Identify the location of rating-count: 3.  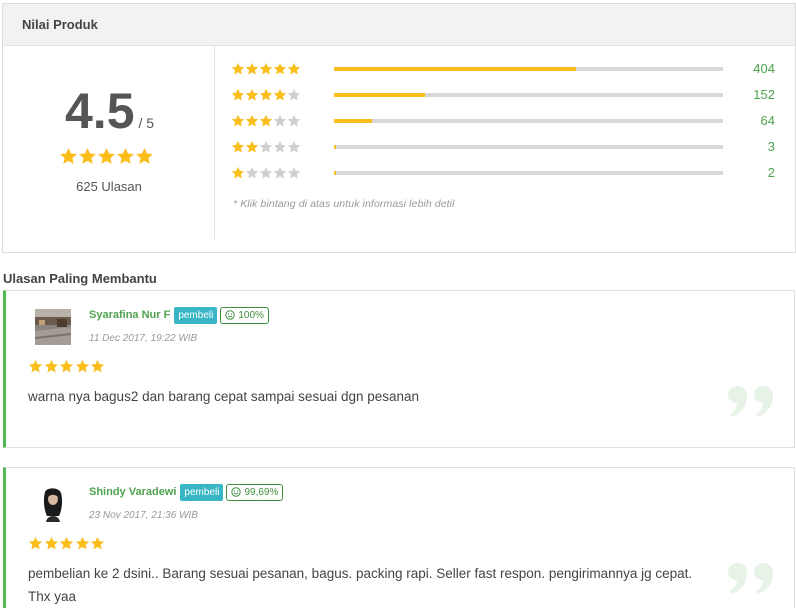
(771, 146).